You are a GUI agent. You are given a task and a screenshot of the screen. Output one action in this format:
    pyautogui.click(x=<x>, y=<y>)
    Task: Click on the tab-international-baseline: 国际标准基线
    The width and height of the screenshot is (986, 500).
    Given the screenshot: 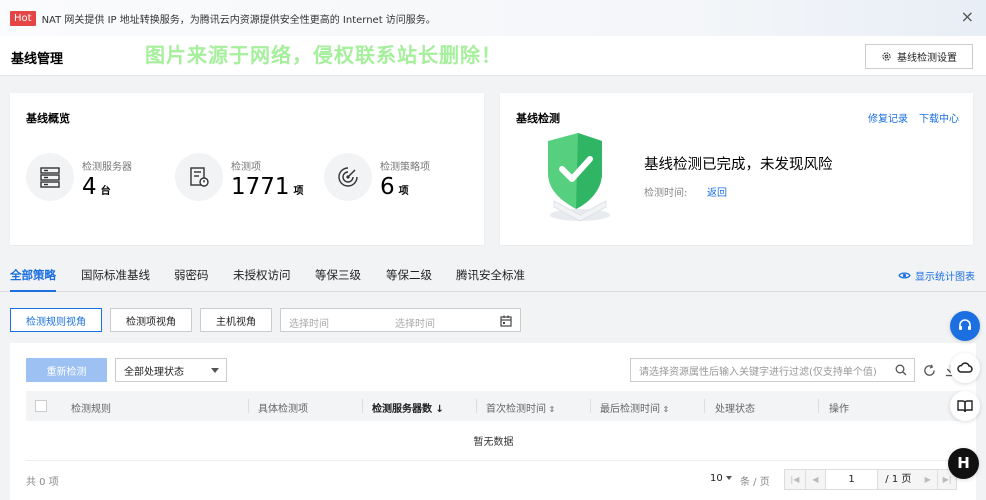 What is the action you would take?
    pyautogui.click(x=115, y=275)
    